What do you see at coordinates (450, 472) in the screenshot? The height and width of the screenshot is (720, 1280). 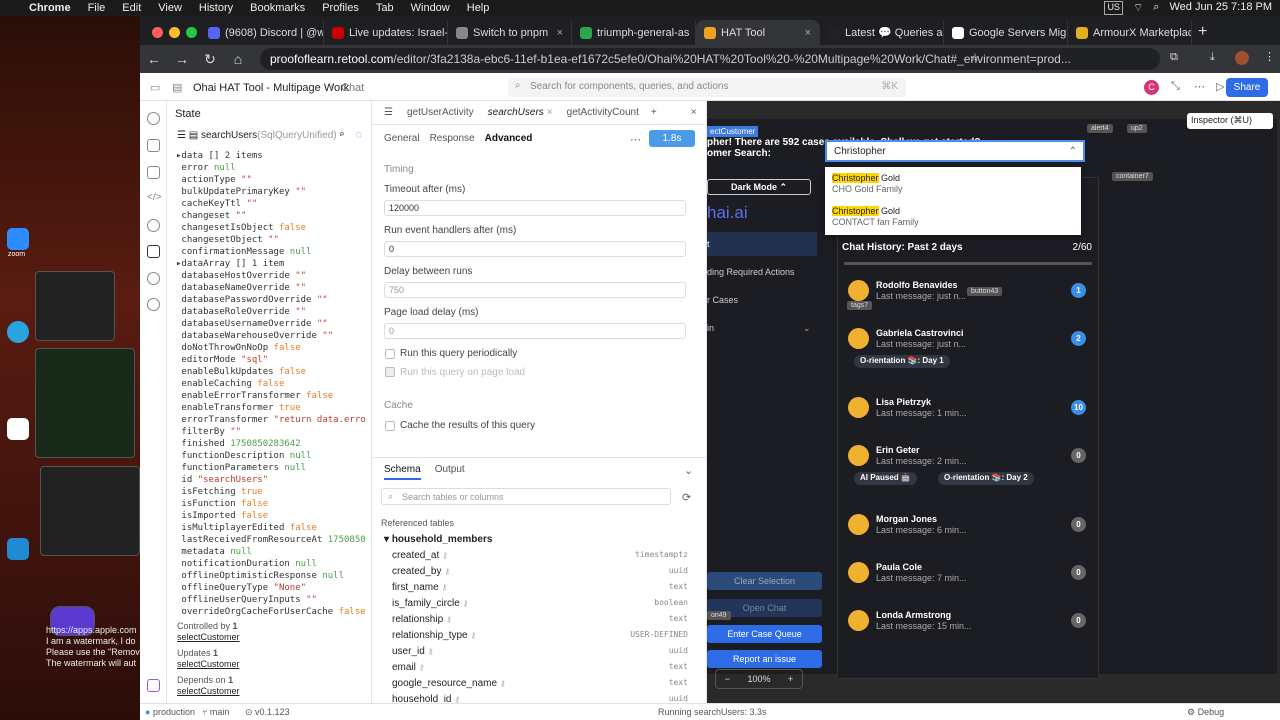 I see `tab-output: Output` at bounding box center [450, 472].